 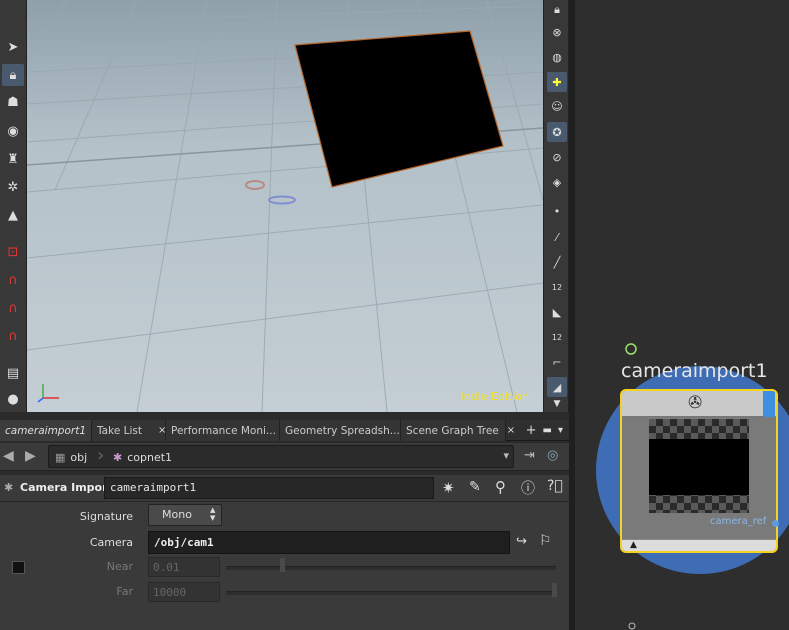 I want to click on left-tool-shelf: ➤ 🔒︎ ☗ ◉ ♜ ✲ ▲ ⊡ ∩ ∩ ∩ ▤ ●, so click(x=13, y=206).